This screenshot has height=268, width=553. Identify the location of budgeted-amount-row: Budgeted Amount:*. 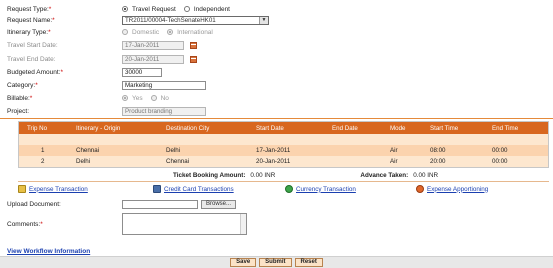
(84, 72).